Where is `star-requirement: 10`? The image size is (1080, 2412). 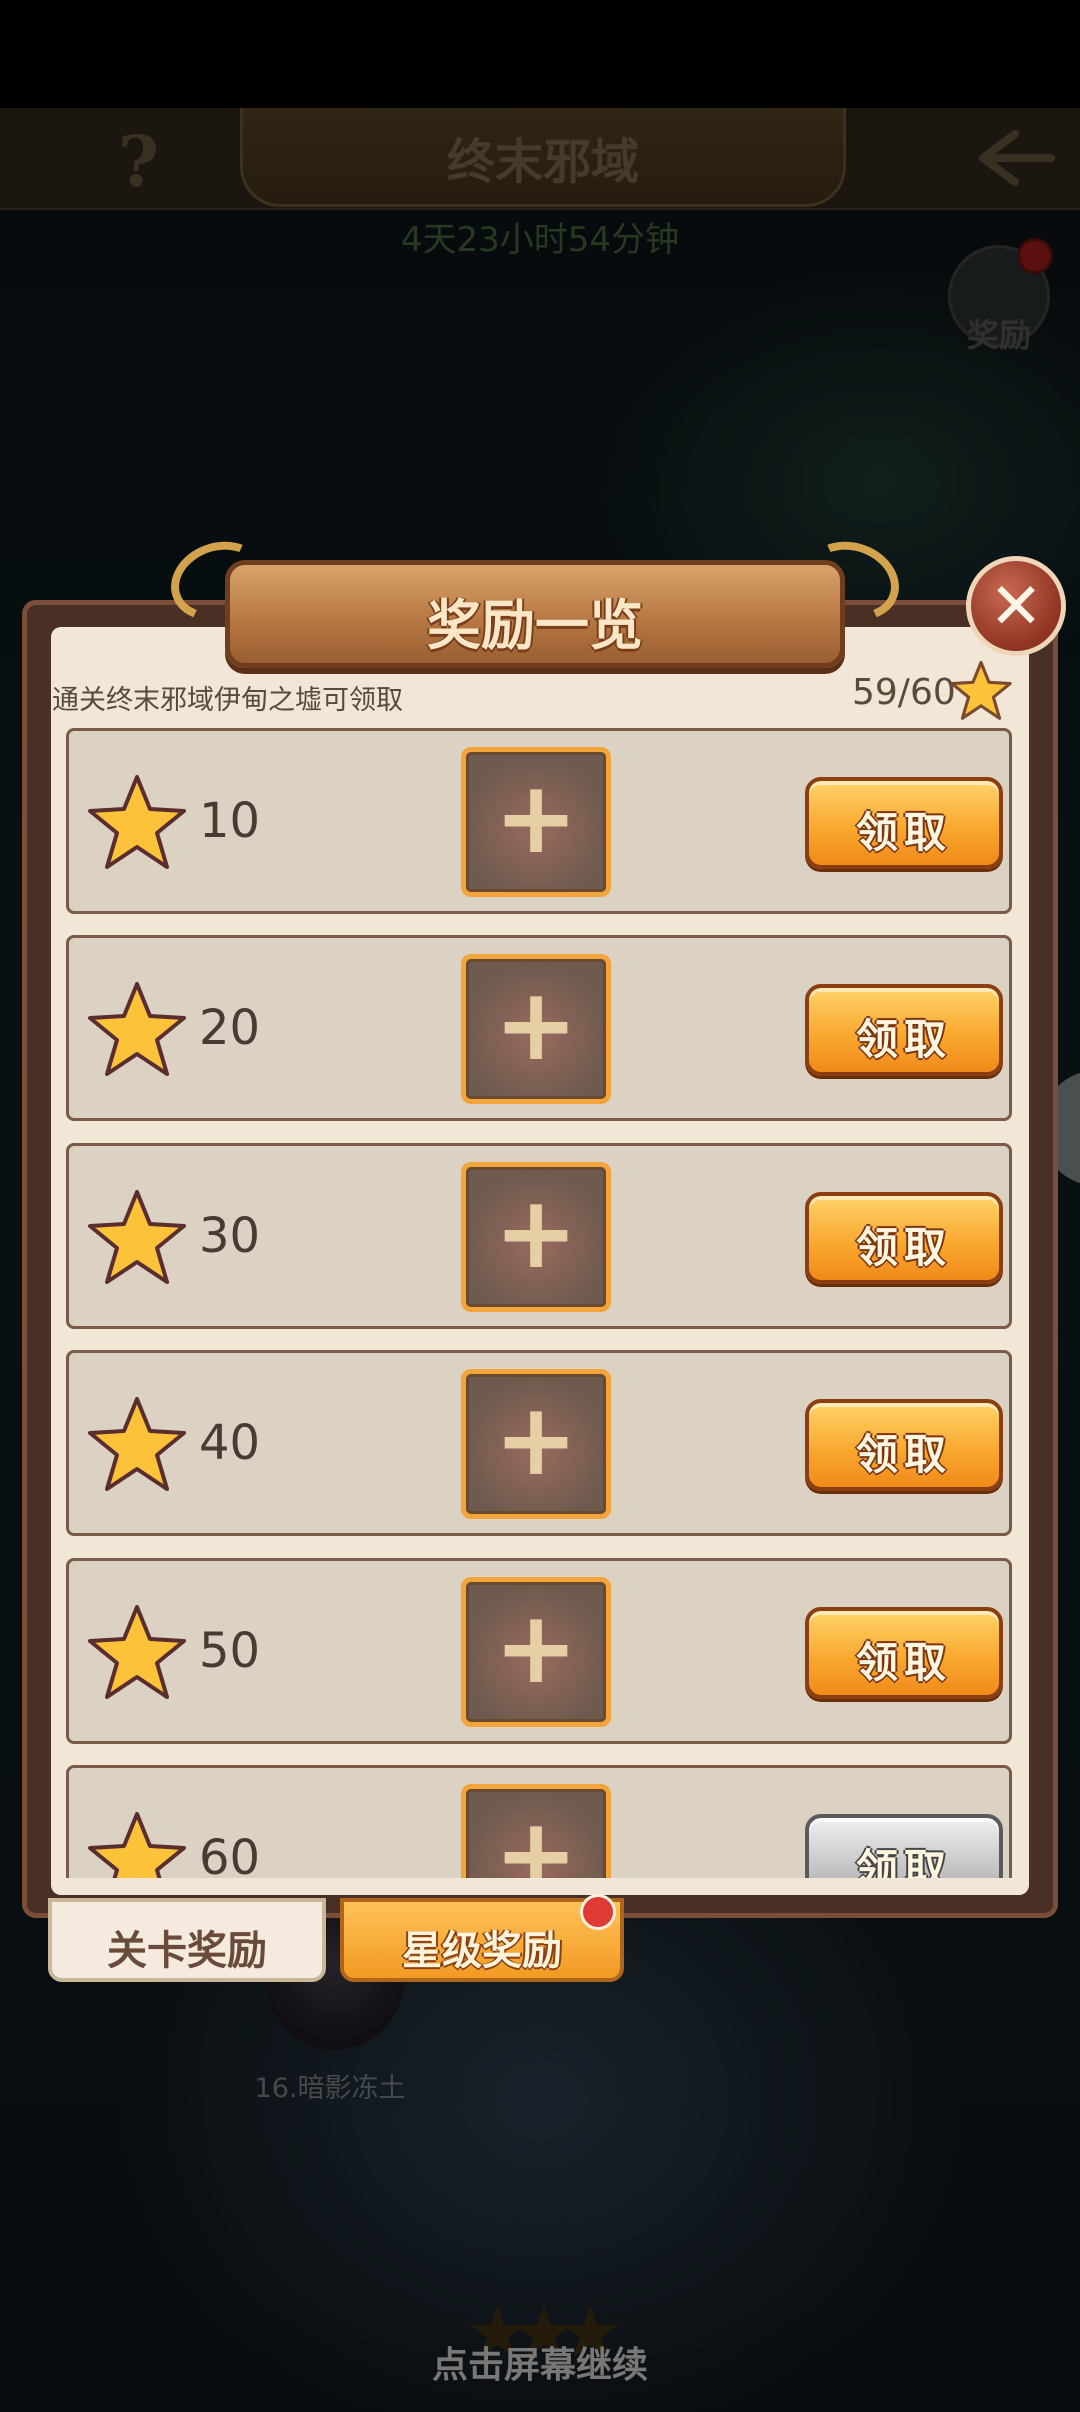 star-requirement: 10 is located at coordinates (230, 821).